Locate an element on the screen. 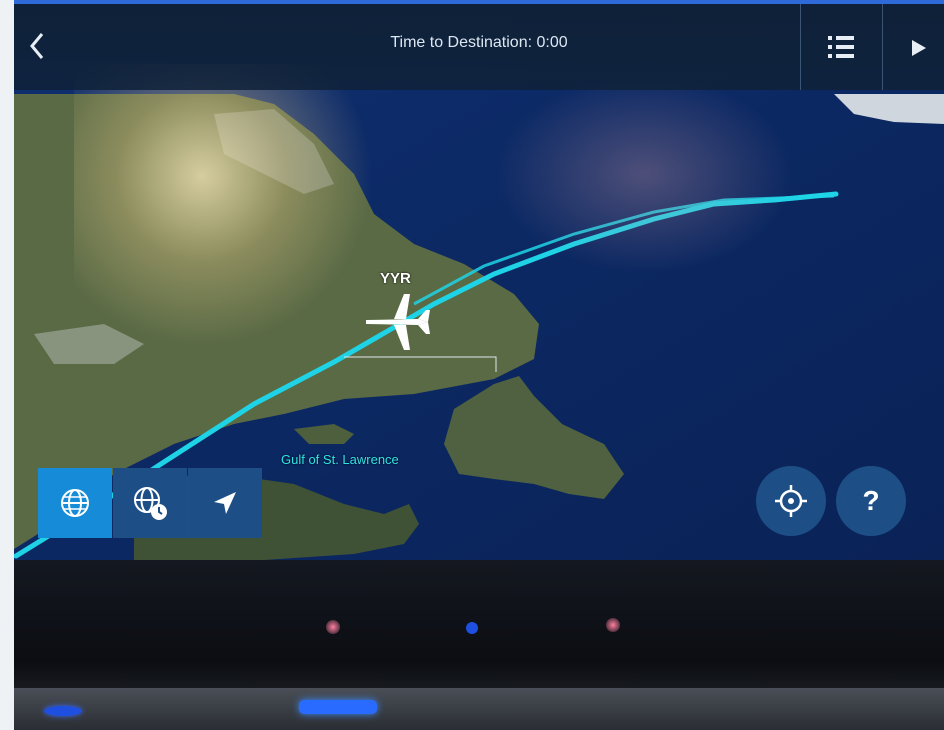 This screenshot has height=730, width=944. play-button is located at coordinates (914, 47).